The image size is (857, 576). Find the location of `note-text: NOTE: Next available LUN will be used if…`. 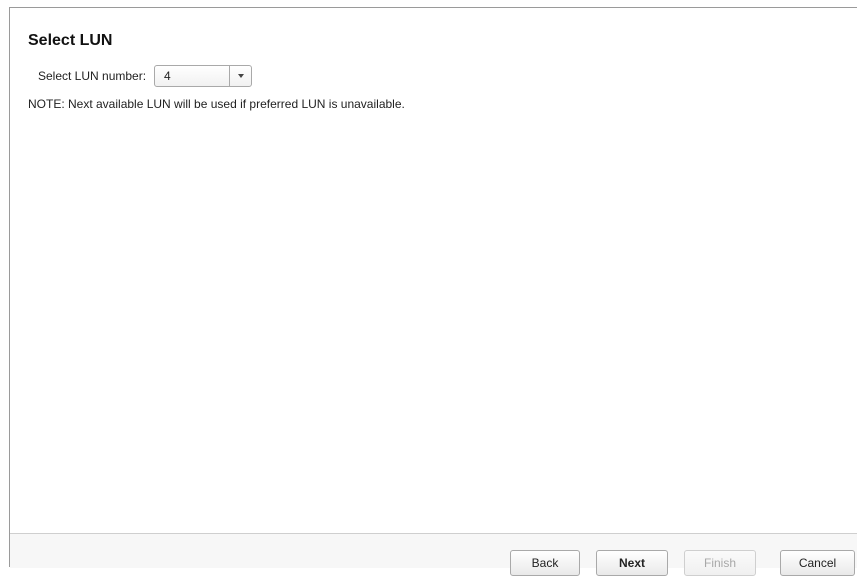

note-text: NOTE: Next available LUN will be used if… is located at coordinates (216, 104).